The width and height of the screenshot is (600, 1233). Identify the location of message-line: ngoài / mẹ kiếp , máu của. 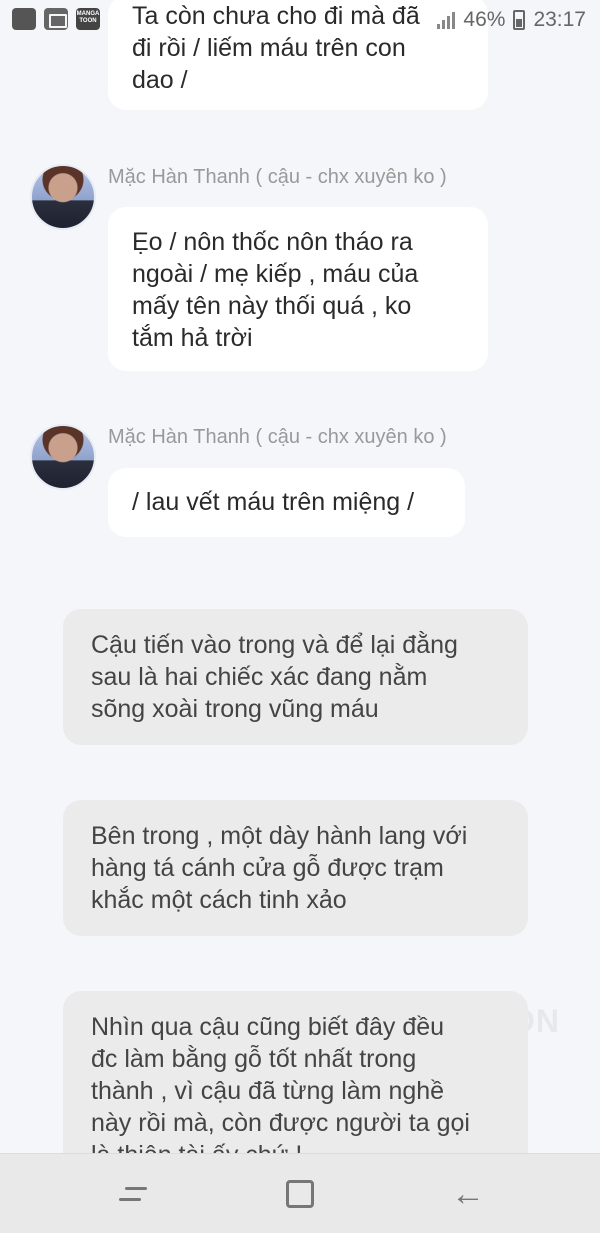
(275, 274).